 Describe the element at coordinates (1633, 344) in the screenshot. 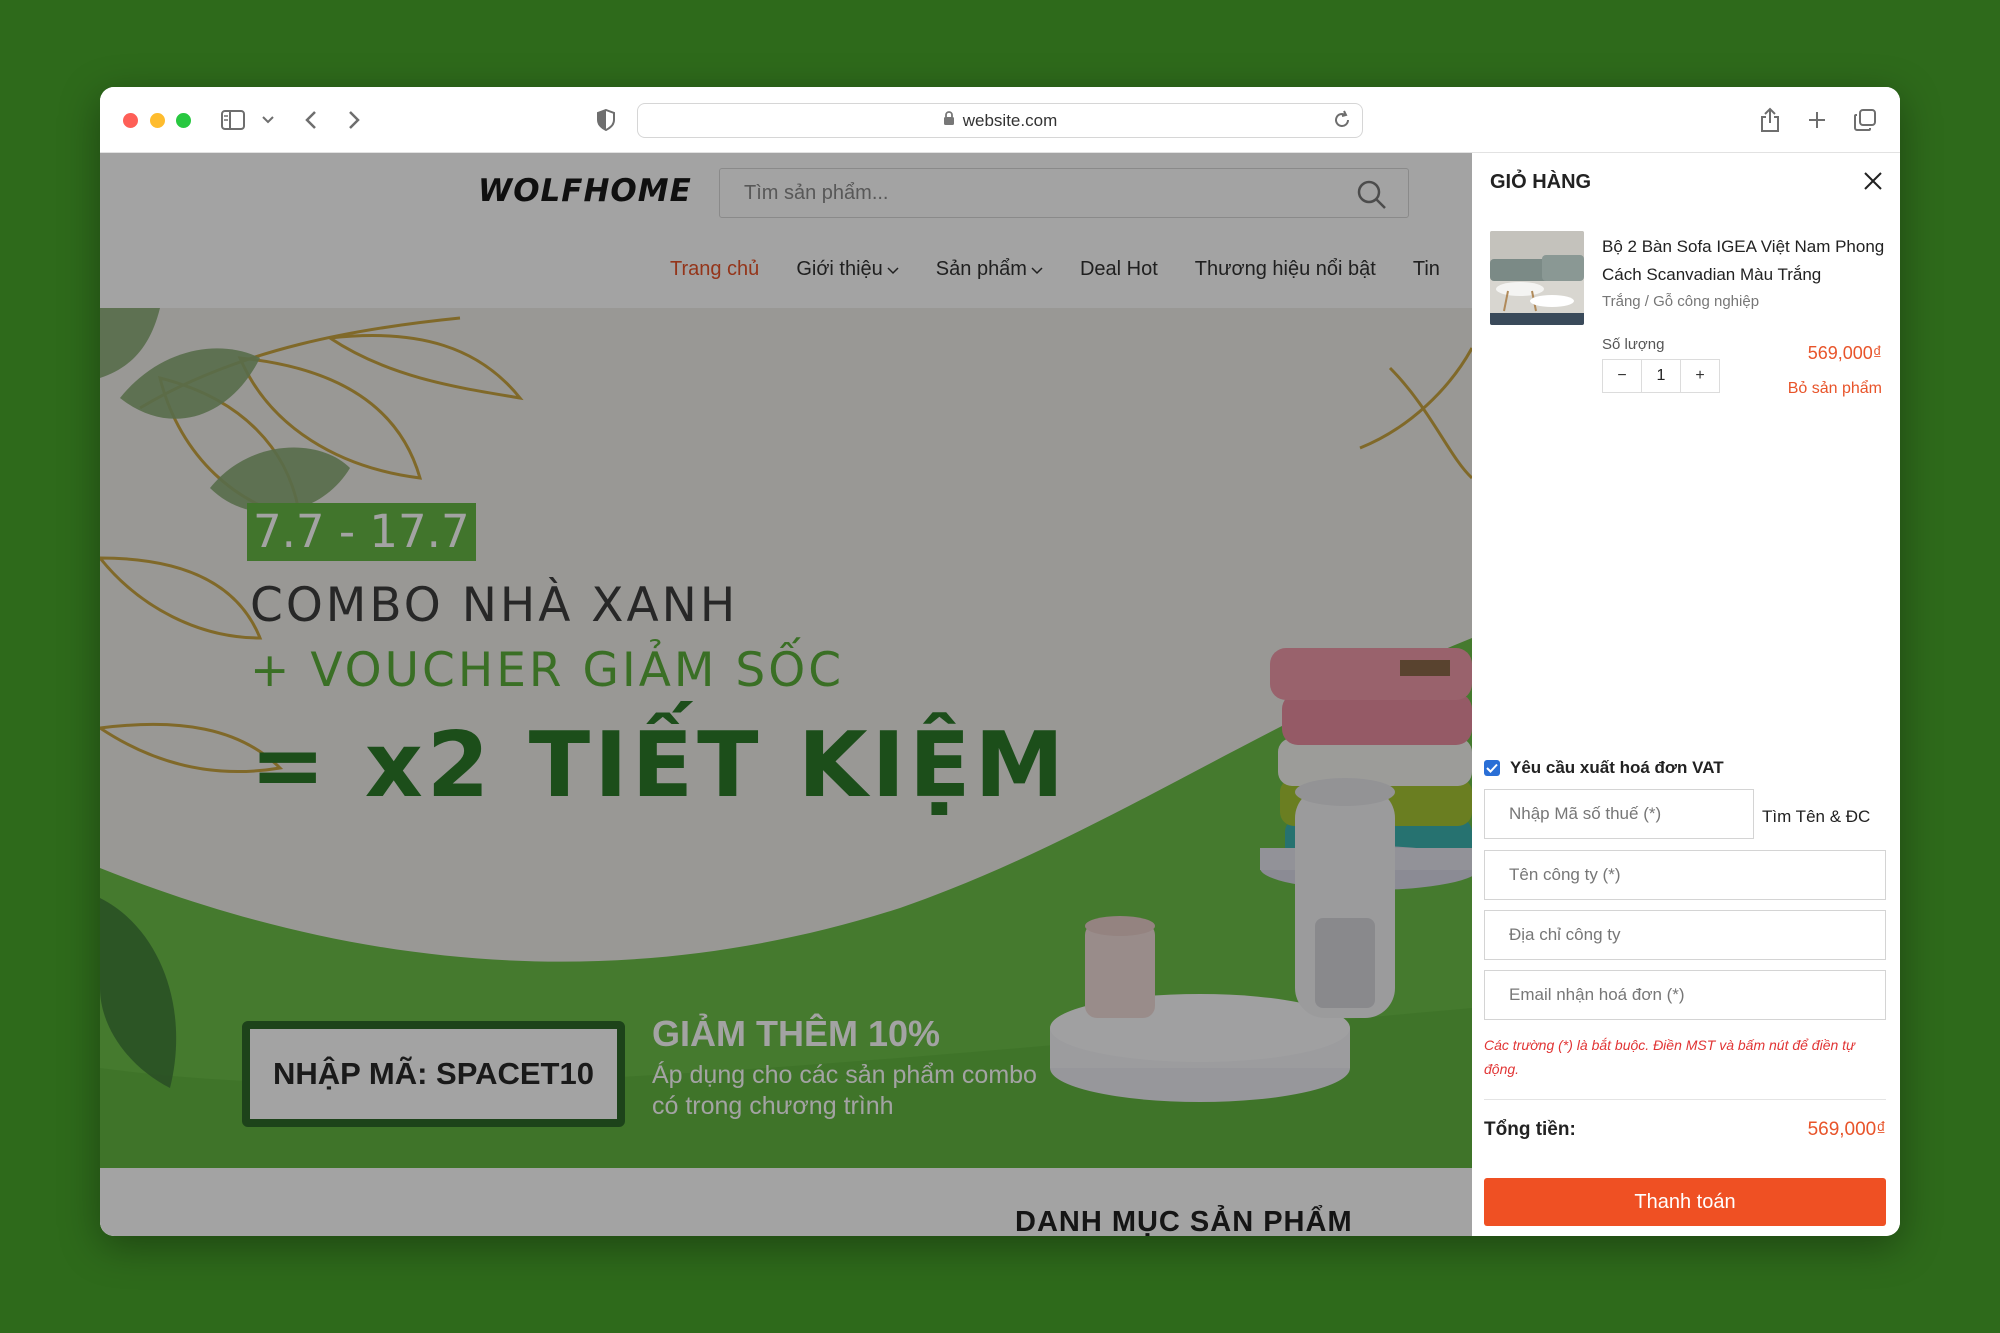

I see `quantity-label: Số lượng` at that location.